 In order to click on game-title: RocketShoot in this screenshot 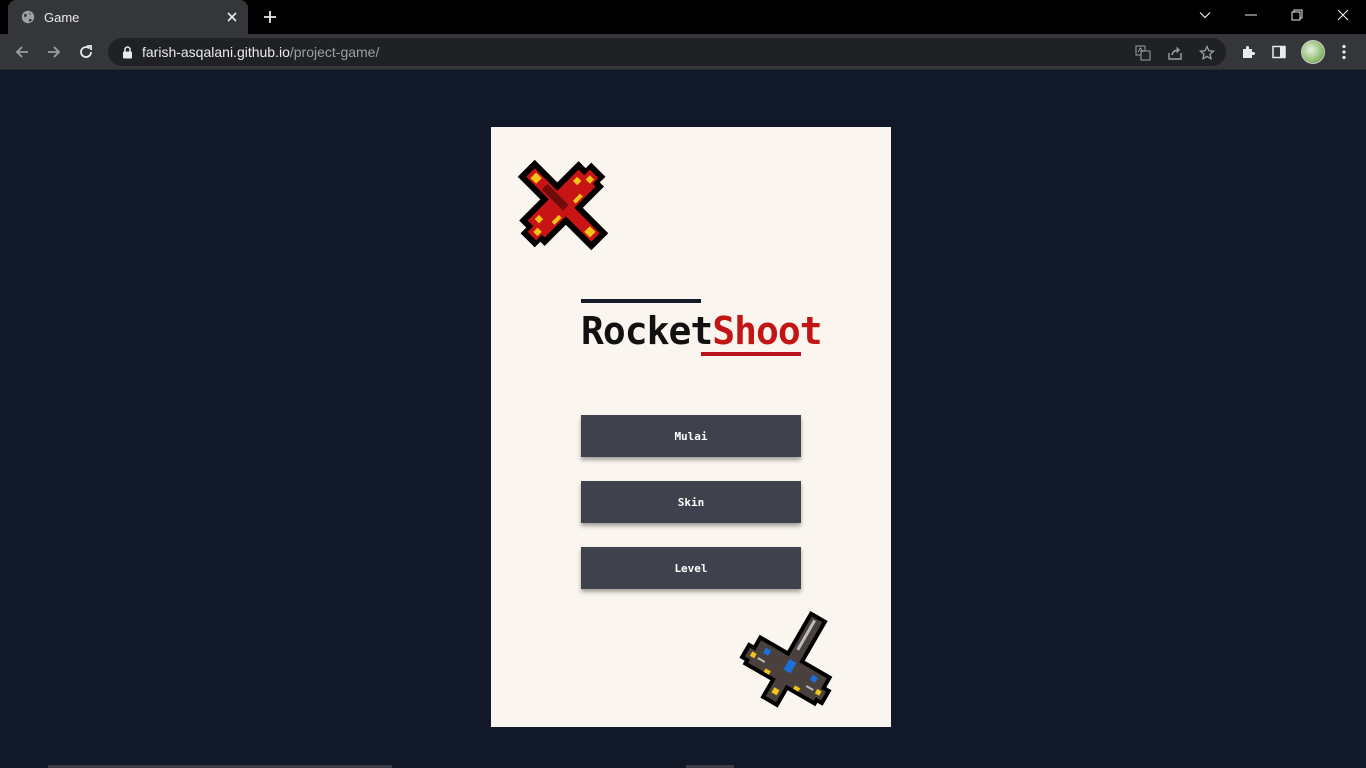, I will do `click(702, 329)`.